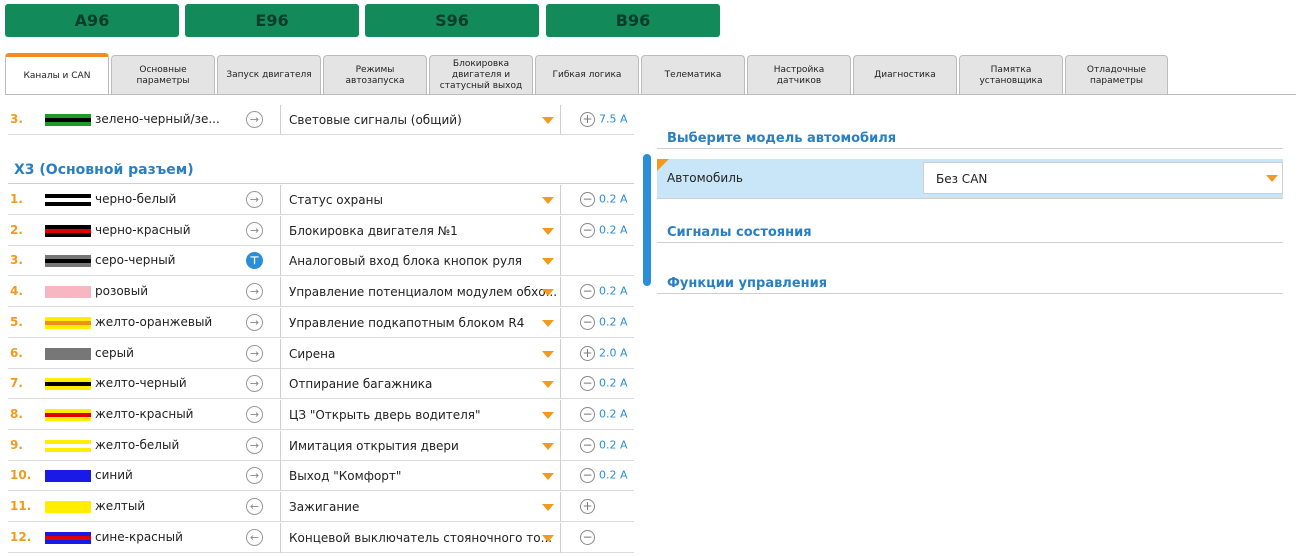  I want to click on tab-basic-params: Основные параметры, so click(163, 75).